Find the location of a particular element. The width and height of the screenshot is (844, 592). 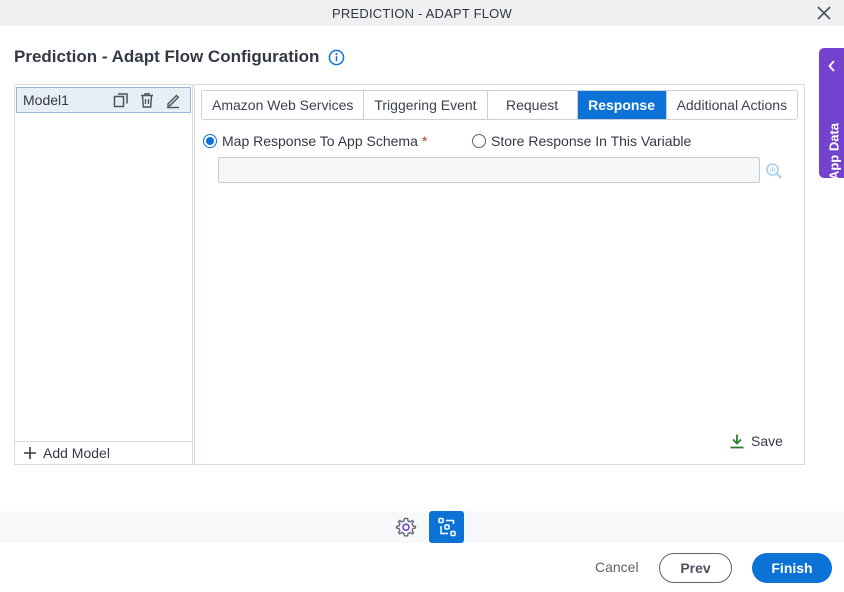

model-item: Model1 is located at coordinates (103, 100).